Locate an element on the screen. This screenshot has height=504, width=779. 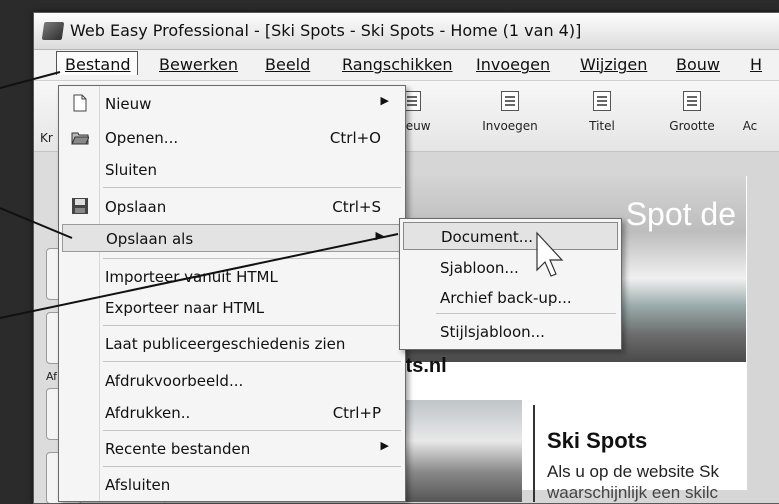
callout-line-opslaan-als is located at coordinates (36, 223).